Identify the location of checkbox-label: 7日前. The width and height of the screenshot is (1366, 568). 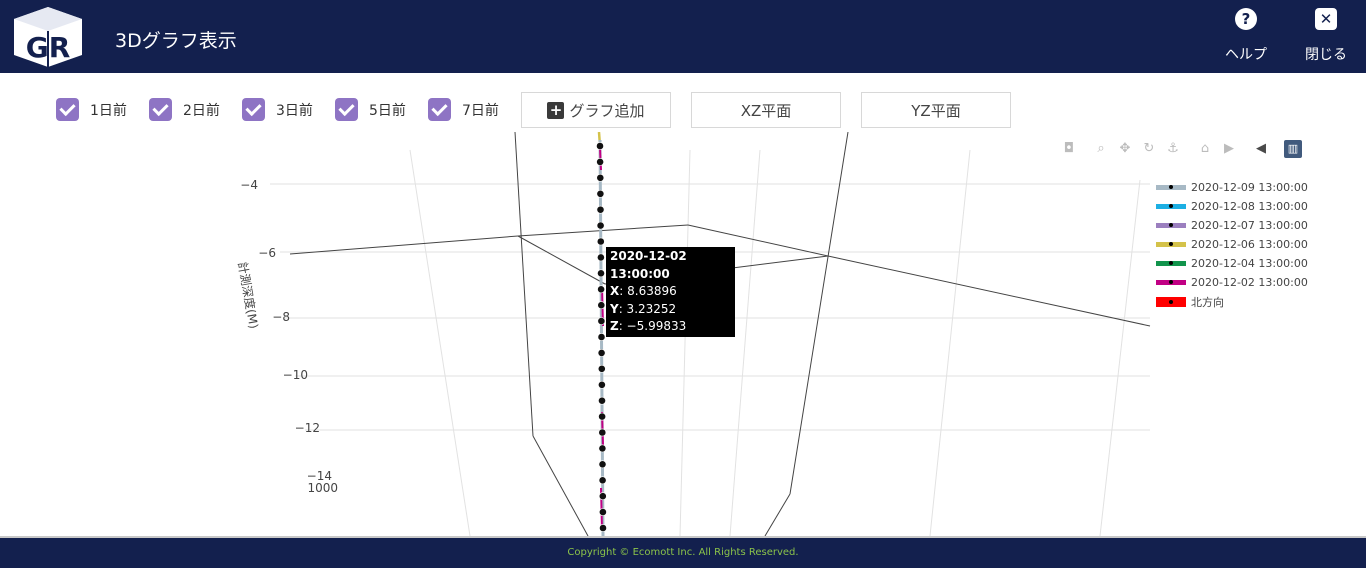
(480, 110).